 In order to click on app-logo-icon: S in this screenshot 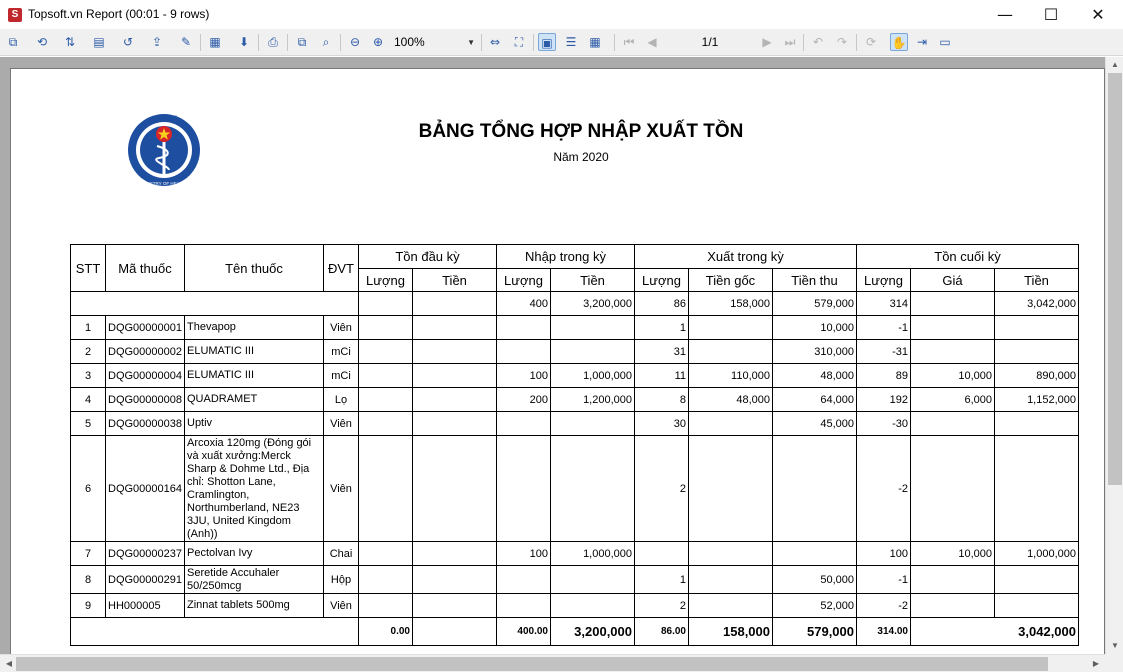, I will do `click(15, 15)`.